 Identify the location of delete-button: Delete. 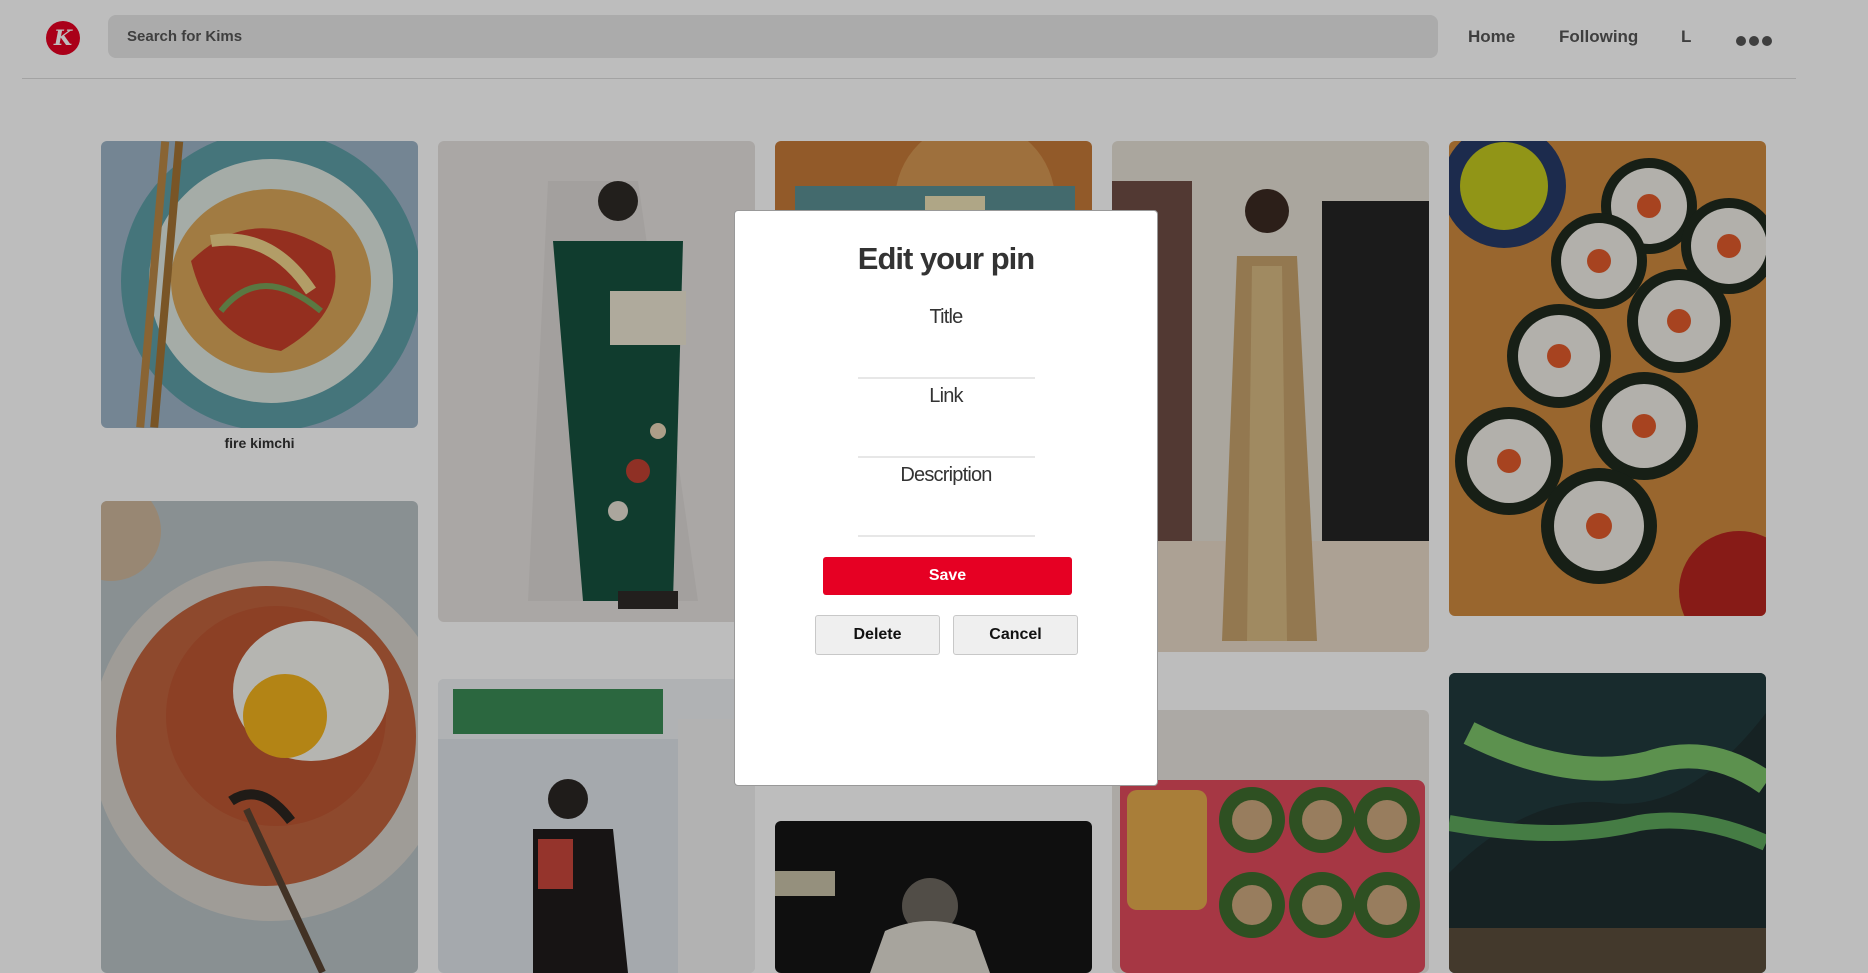
(877, 635).